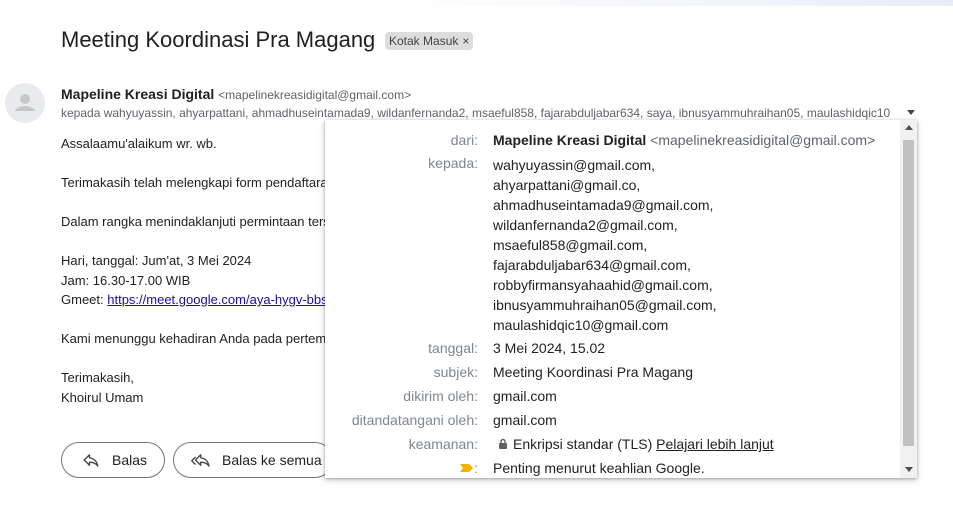 Image resolution: width=953 pixels, height=511 pixels. What do you see at coordinates (603, 205) in the screenshot?
I see `recipient-item: ahmadhuseintamada9@gmail.com,` at bounding box center [603, 205].